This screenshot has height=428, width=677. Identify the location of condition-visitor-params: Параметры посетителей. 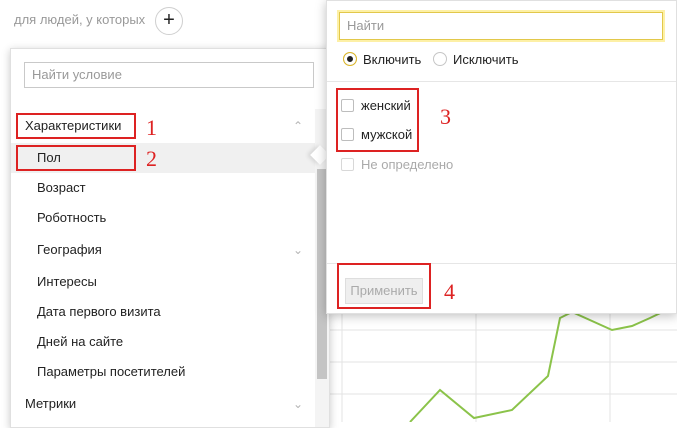
(163, 372).